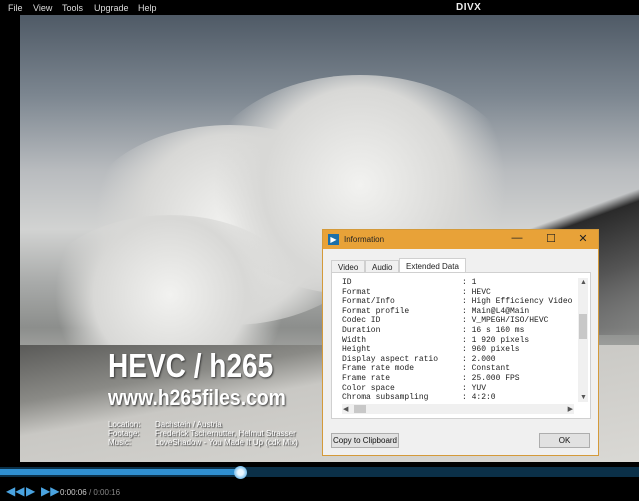 This screenshot has width=639, height=501. What do you see at coordinates (458, 360) in the screenshot?
I see `info-row: Display aspect ratio : 2.000` at bounding box center [458, 360].